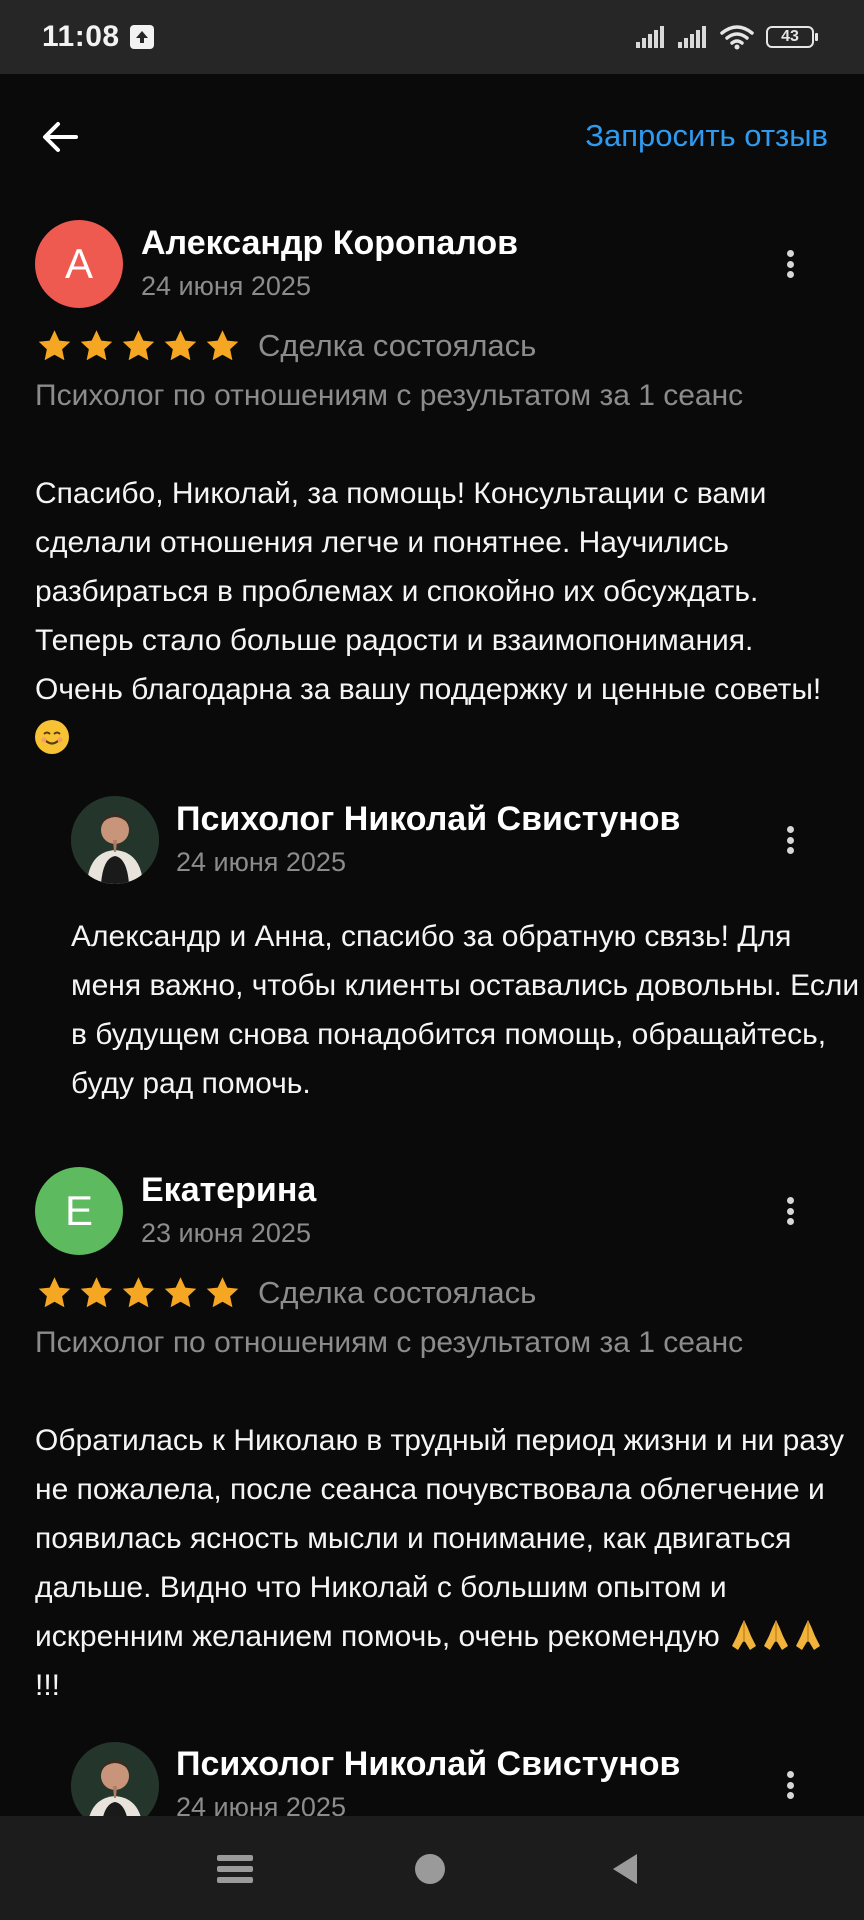 This screenshot has height=1920, width=864. I want to click on menu-icon, so click(235, 1869).